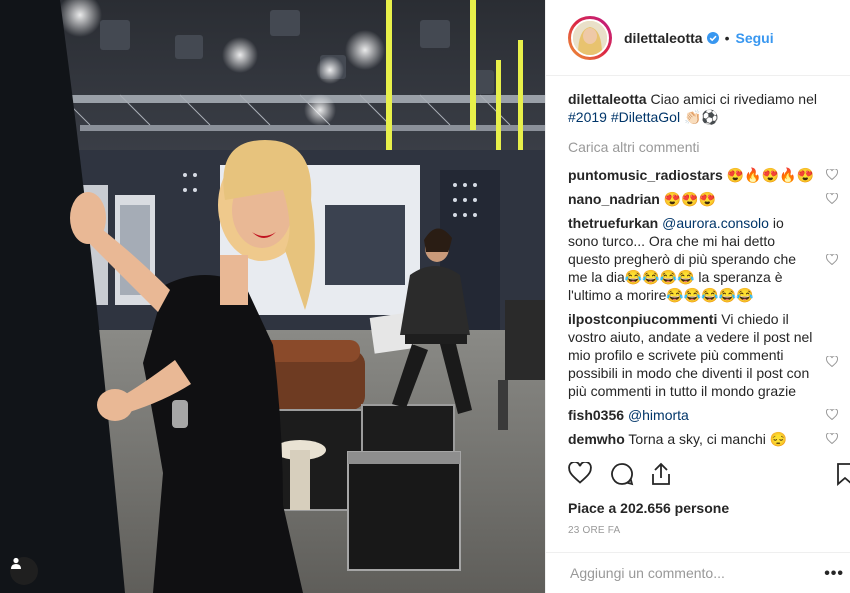 The image size is (850, 593). Describe the element at coordinates (712, 37) in the screenshot. I see `verified-badge-icon` at that location.